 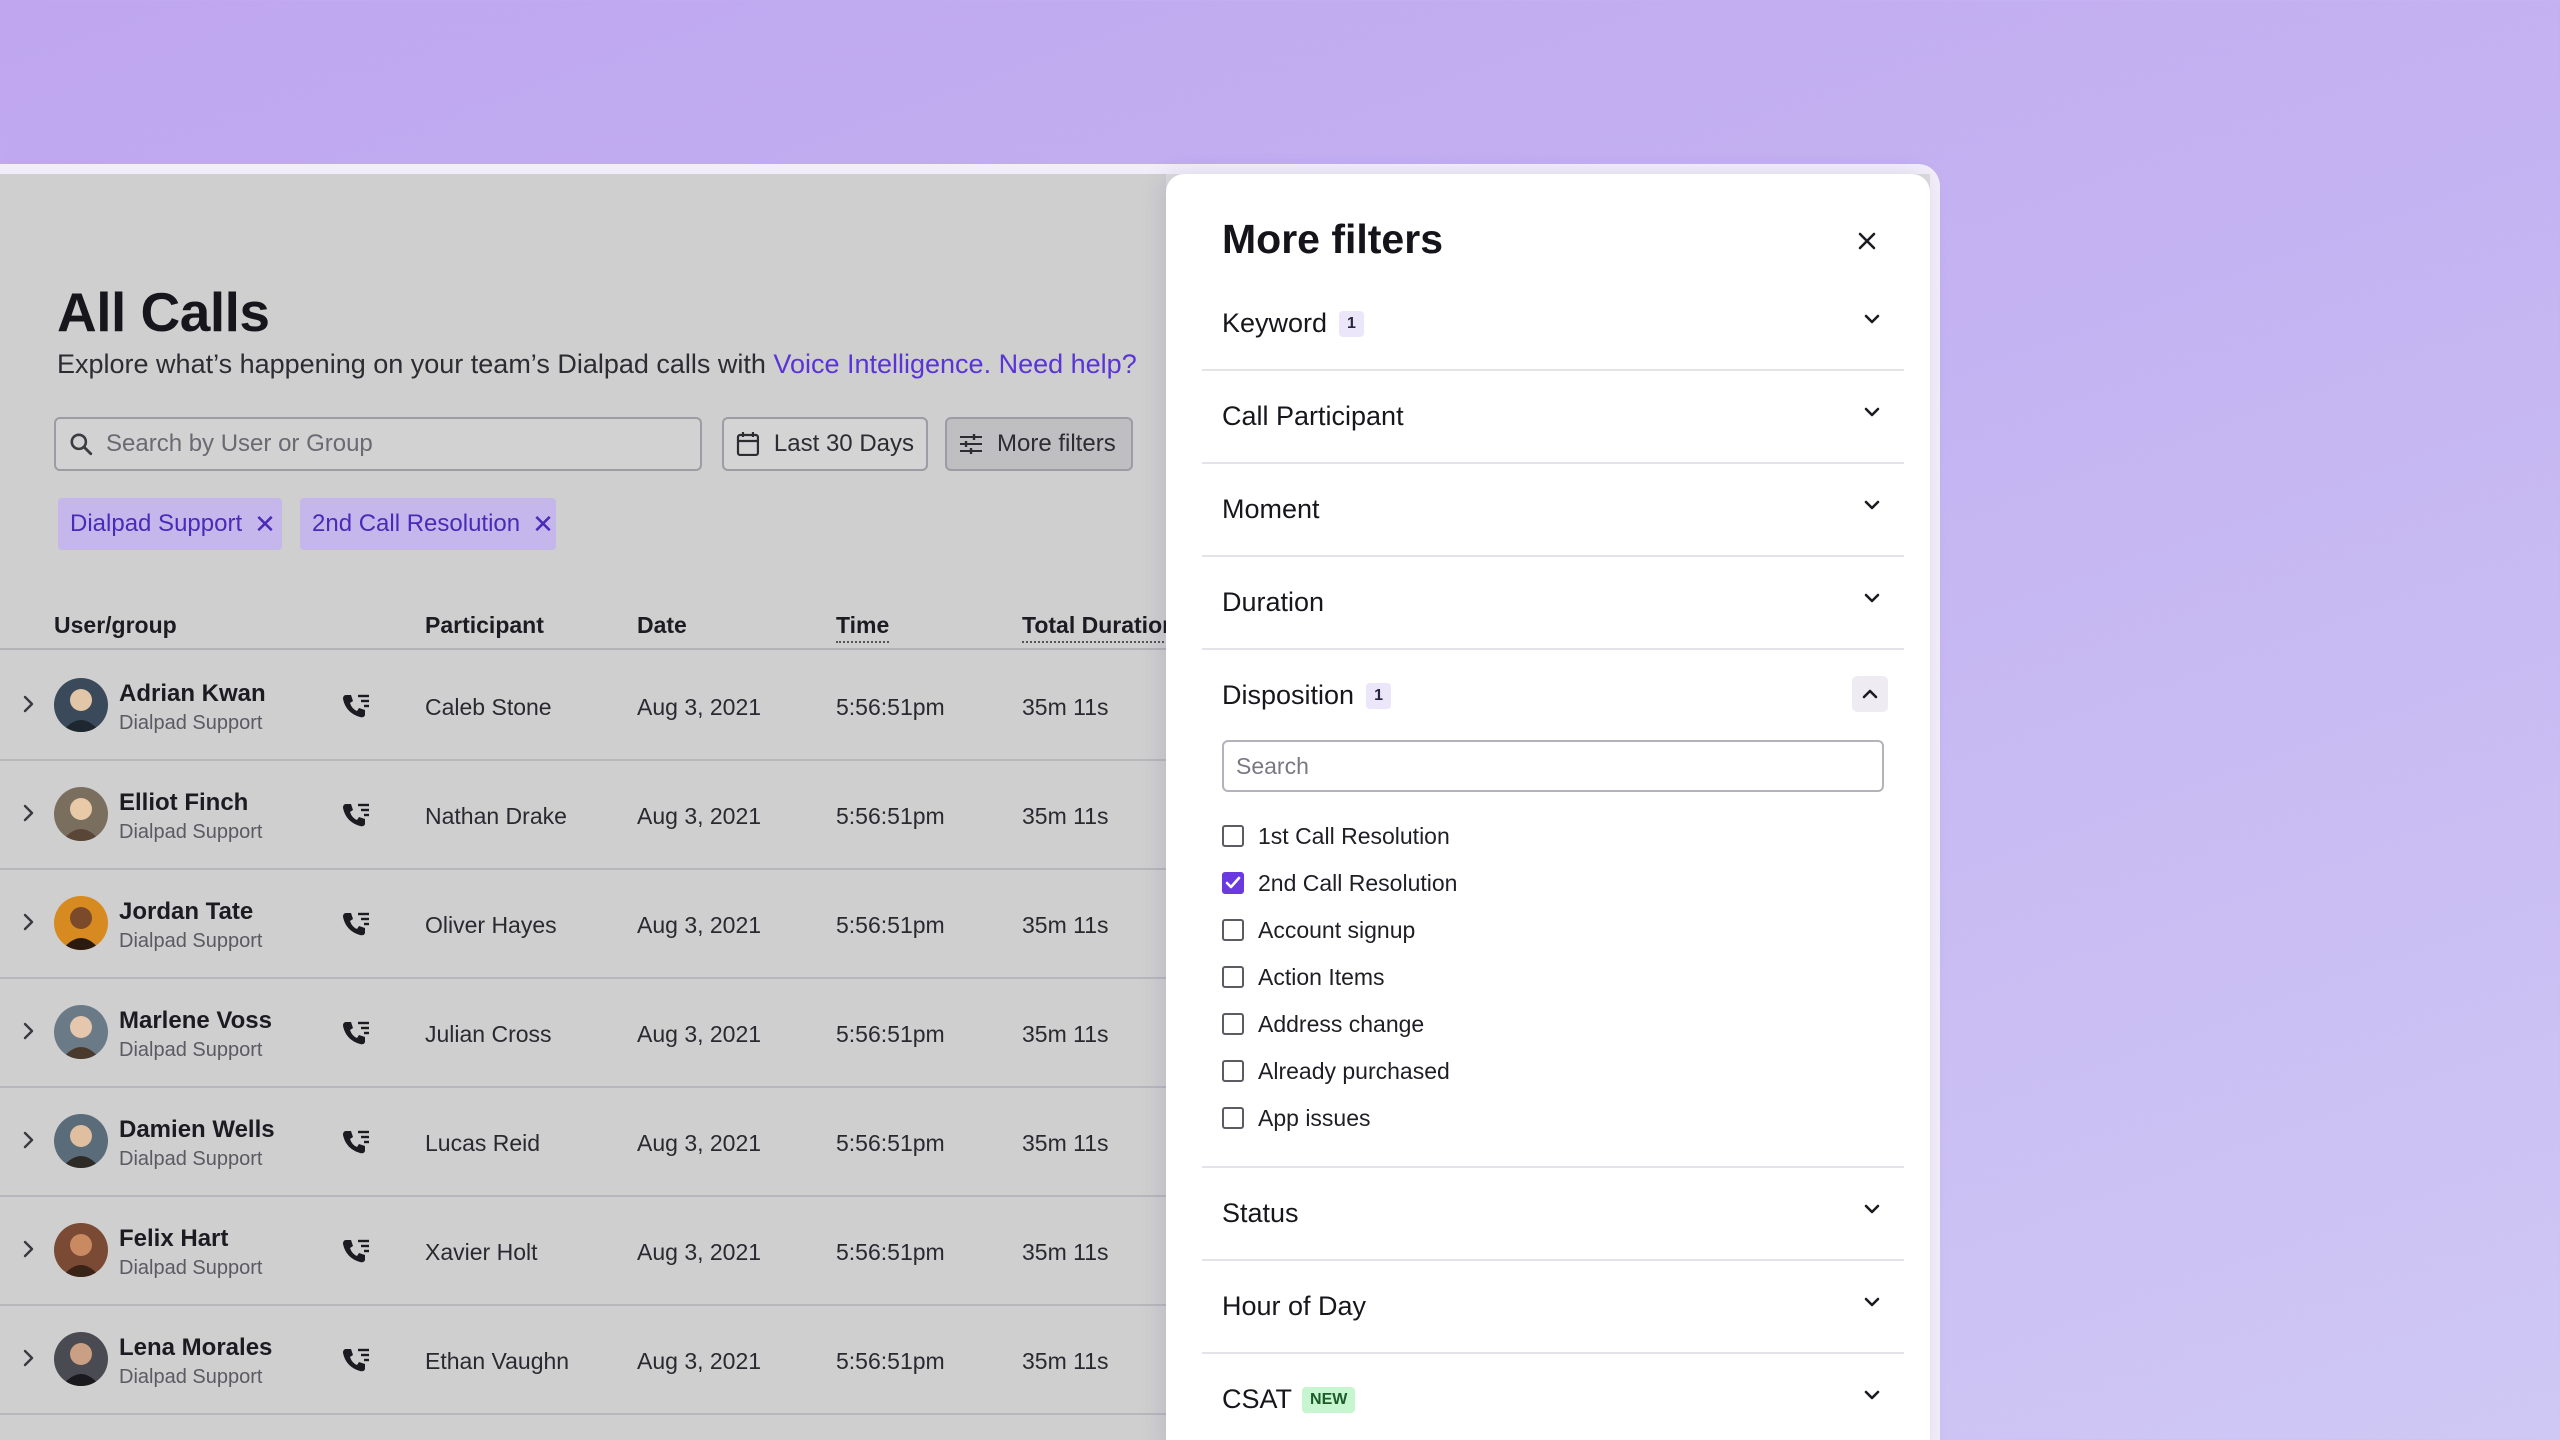 I want to click on column-header-date: Date, so click(x=662, y=625).